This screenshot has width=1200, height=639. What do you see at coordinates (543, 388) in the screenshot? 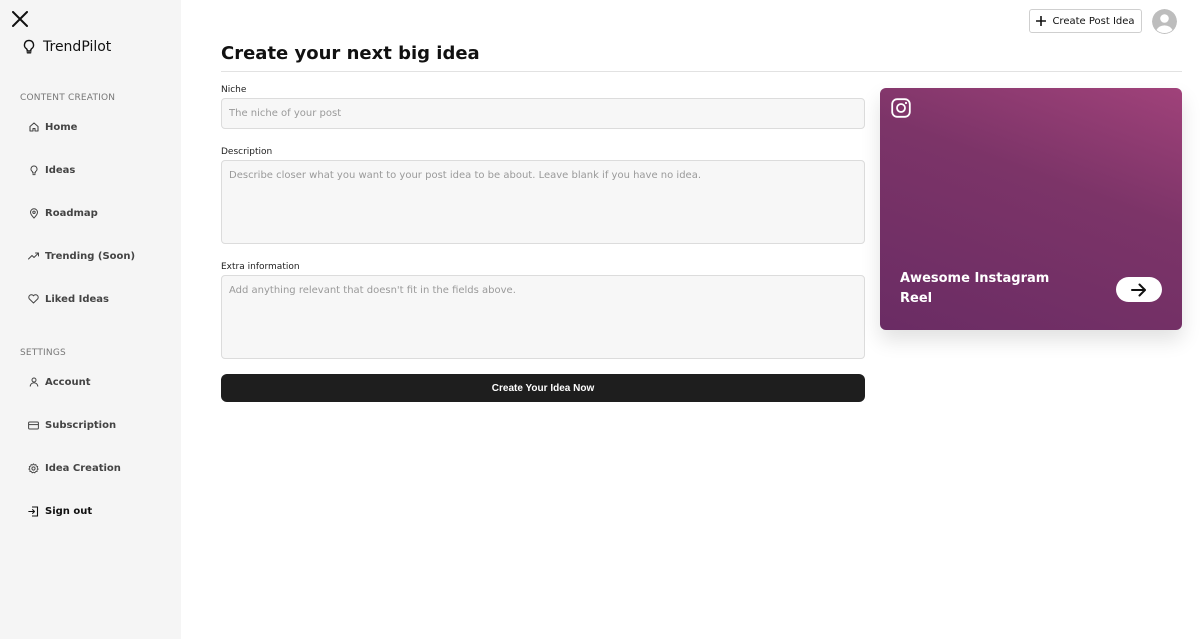
I see `create-idea-submit-button: Create Your Idea Now` at bounding box center [543, 388].